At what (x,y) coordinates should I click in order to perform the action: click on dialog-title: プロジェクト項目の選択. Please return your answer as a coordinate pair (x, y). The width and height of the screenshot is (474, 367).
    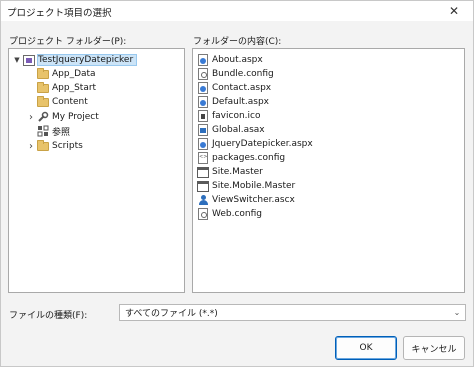
    Looking at the image, I should click on (59, 13).